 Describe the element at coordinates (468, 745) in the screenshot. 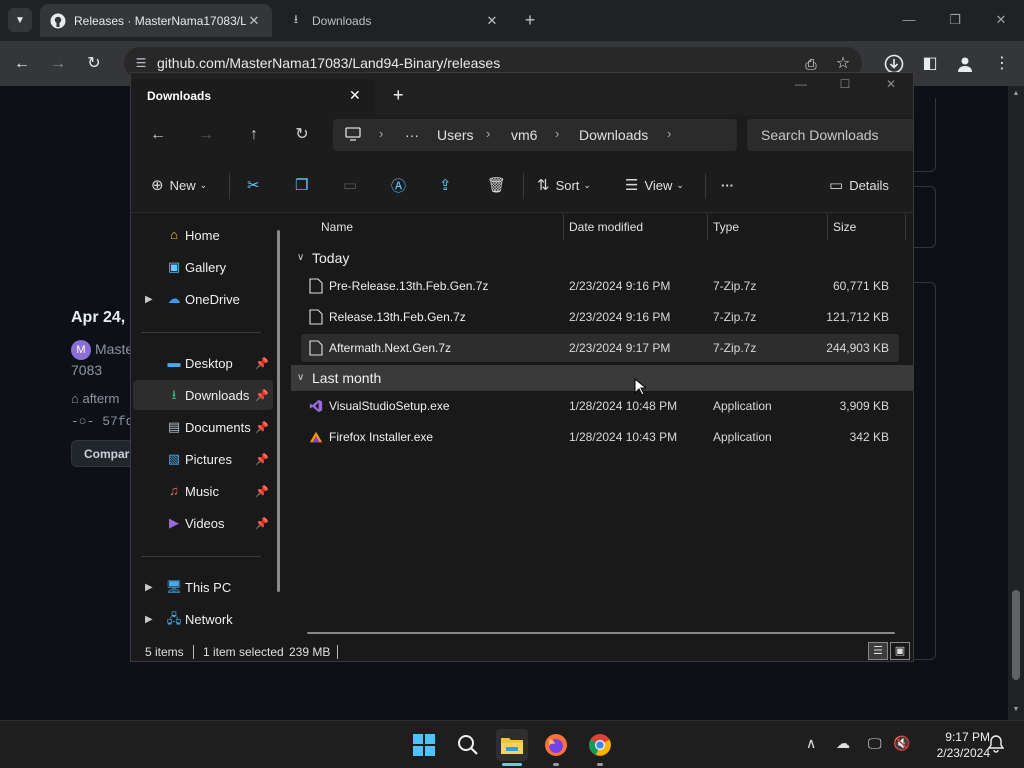

I see `search-icon` at that location.